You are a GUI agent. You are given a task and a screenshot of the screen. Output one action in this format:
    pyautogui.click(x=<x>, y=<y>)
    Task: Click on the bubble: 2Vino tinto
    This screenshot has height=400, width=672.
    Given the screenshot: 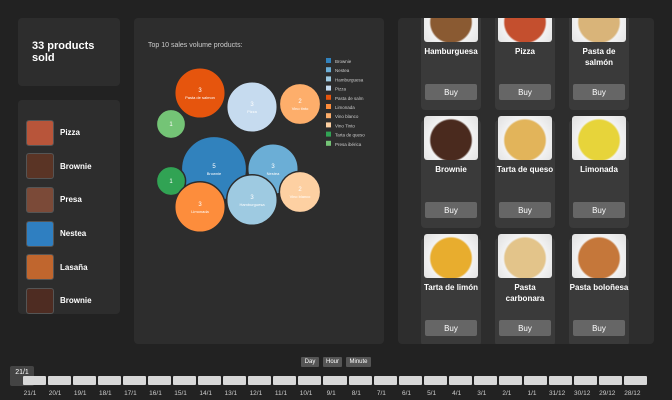 What is the action you would take?
    pyautogui.click(x=300, y=104)
    